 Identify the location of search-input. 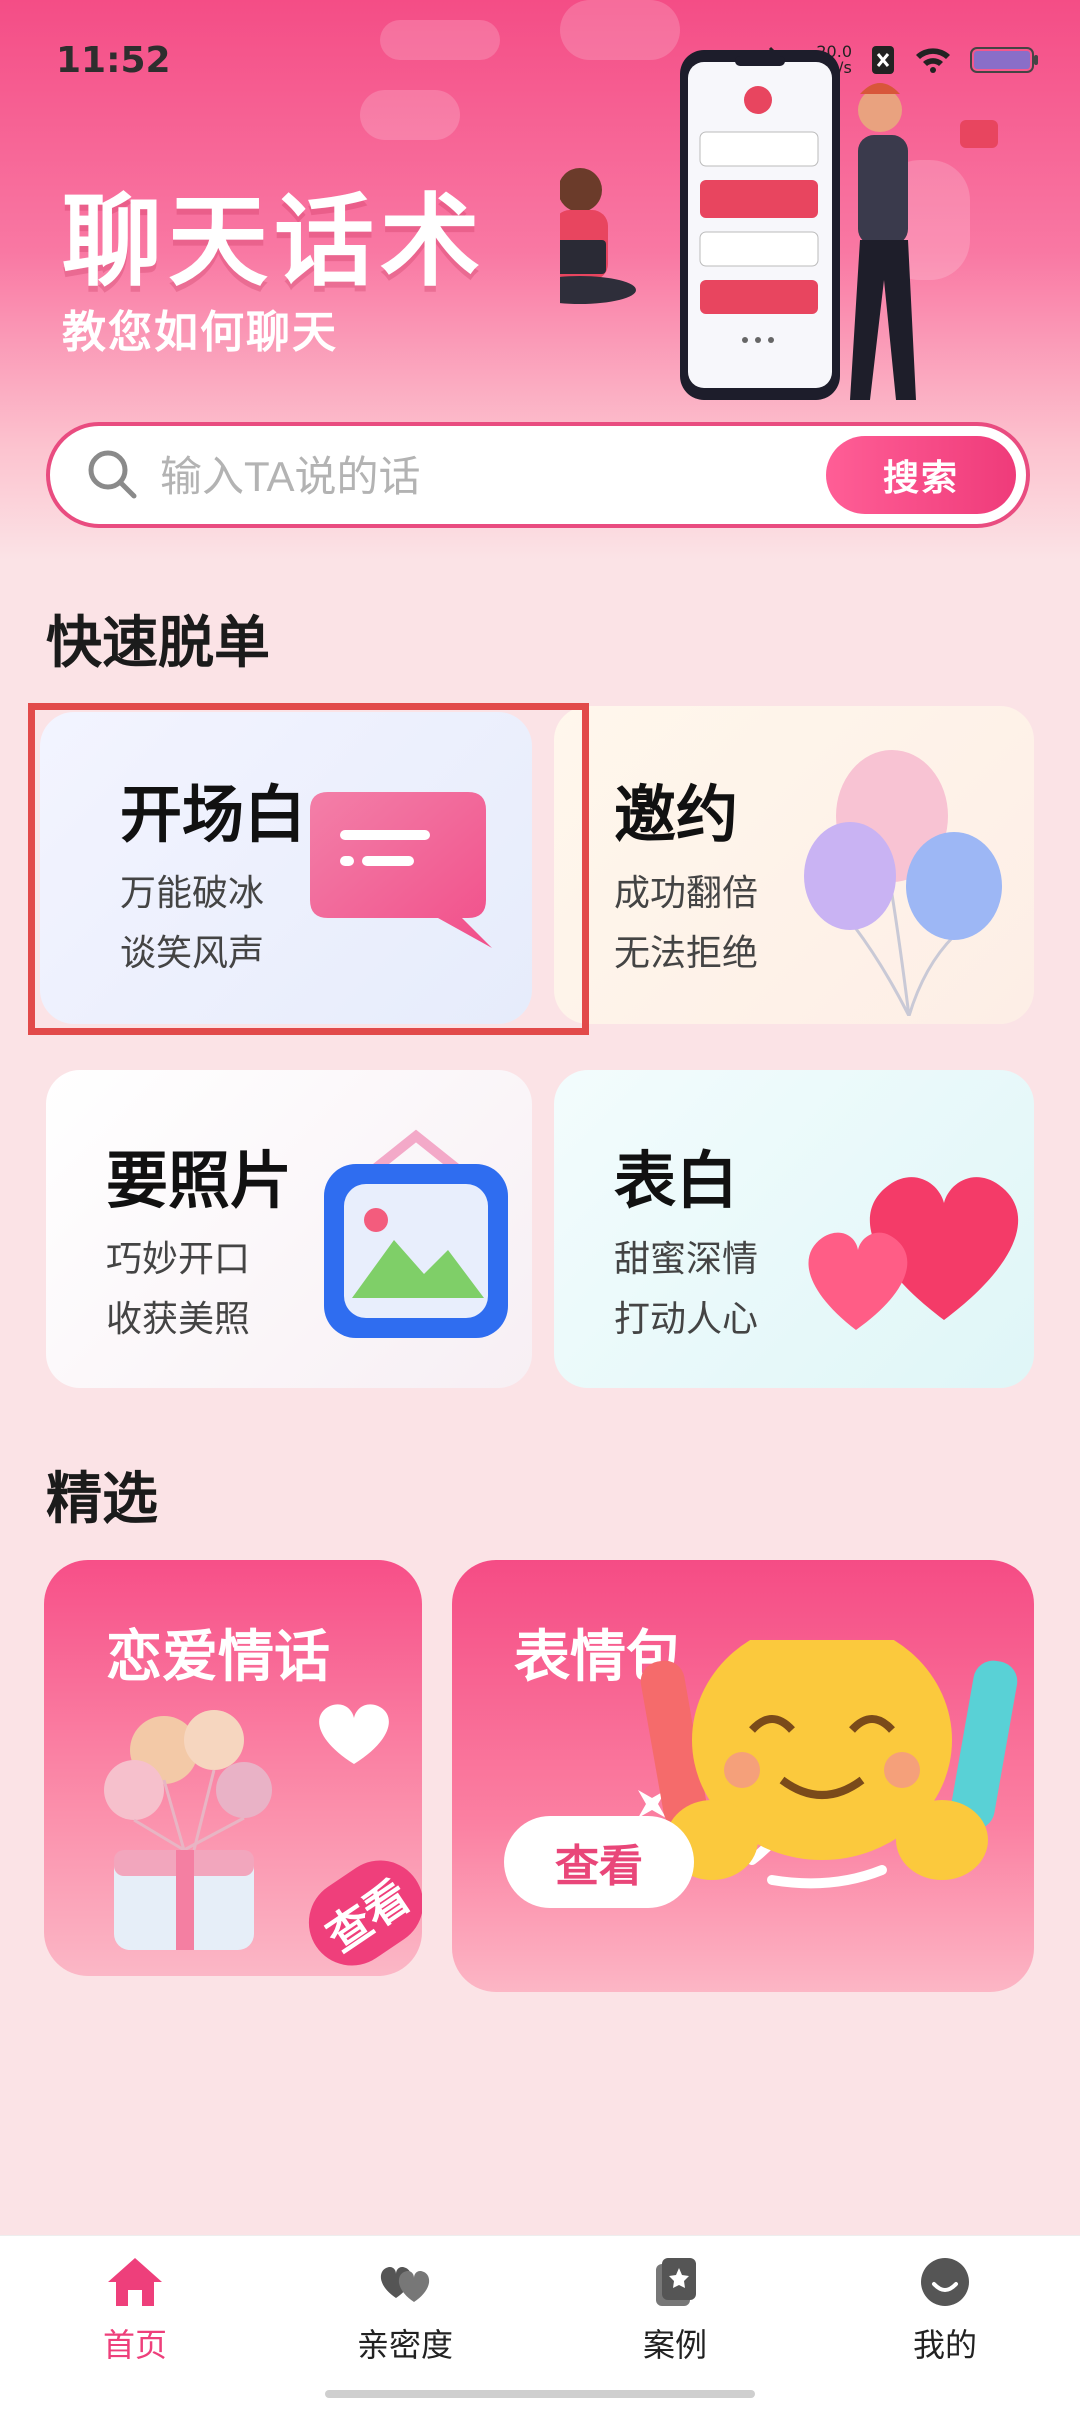
(510, 477).